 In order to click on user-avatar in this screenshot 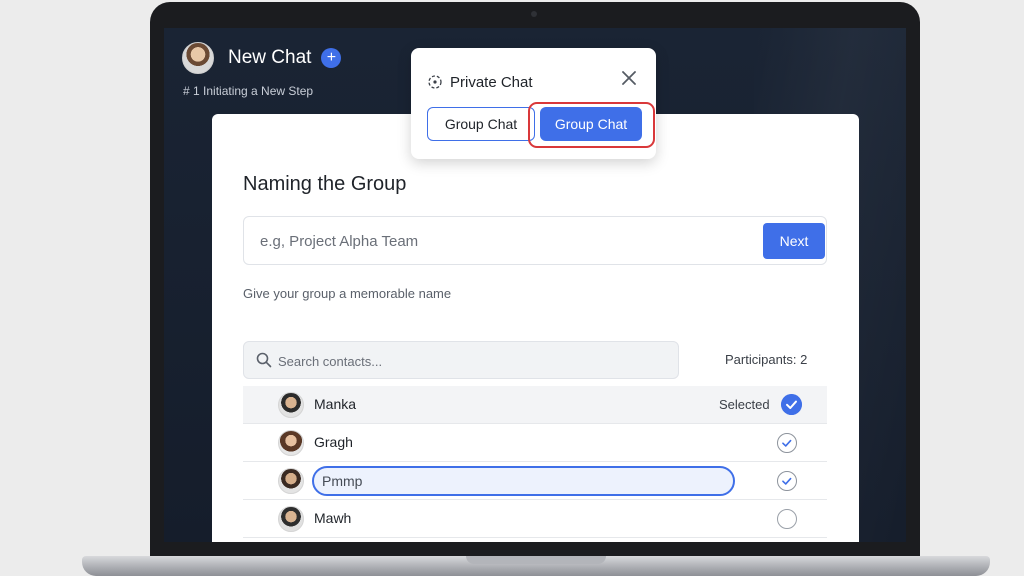, I will do `click(198, 58)`.